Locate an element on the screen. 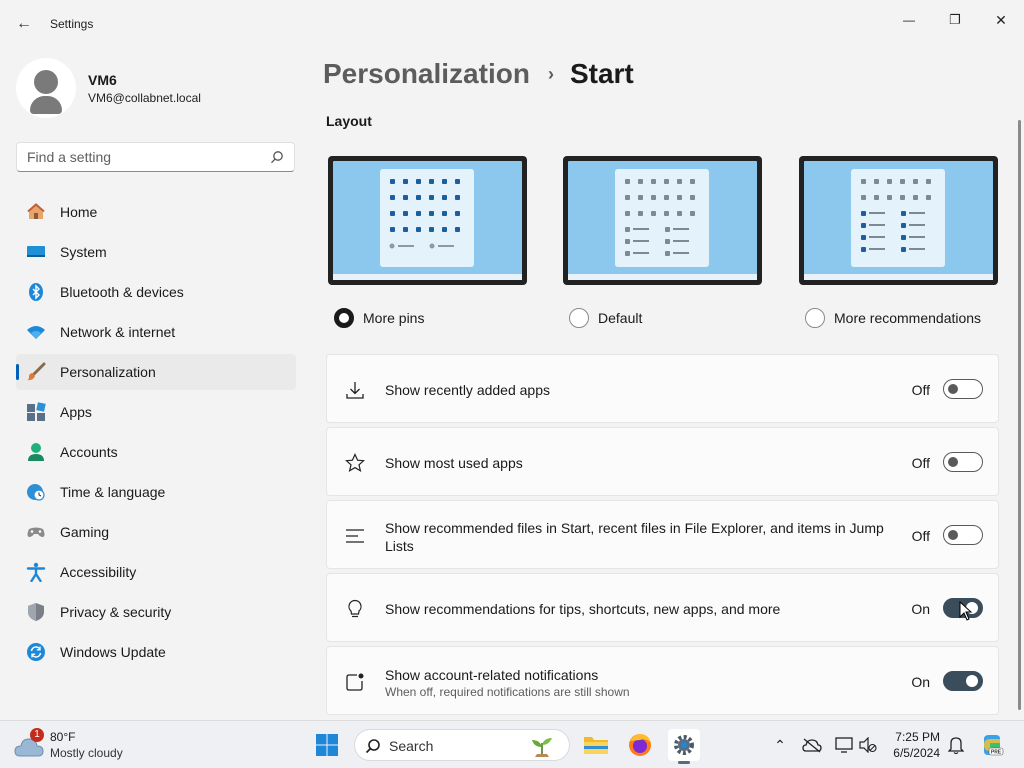 This screenshot has height=768, width=1024. maximize-button: ❐ is located at coordinates (955, 20).